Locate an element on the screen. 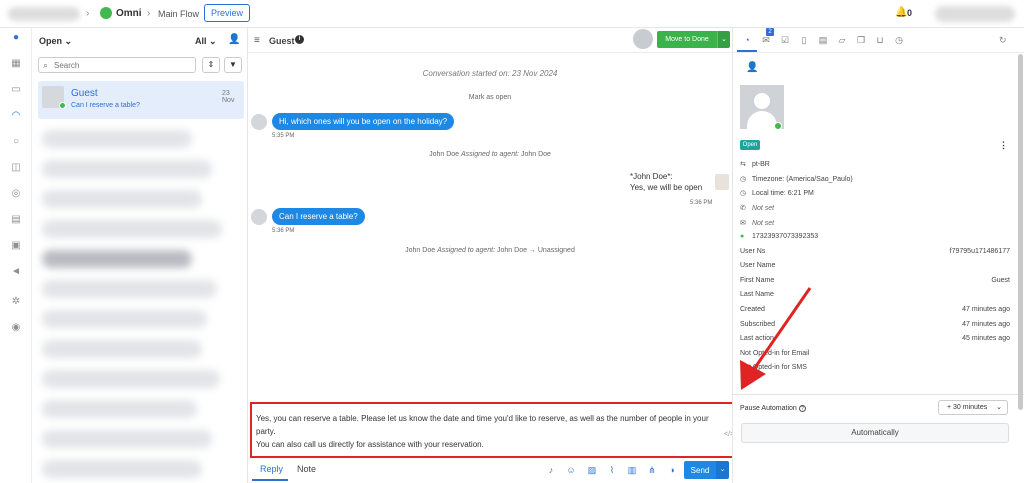 The width and height of the screenshot is (1024, 483). user-avatar is located at coordinates (259, 122).